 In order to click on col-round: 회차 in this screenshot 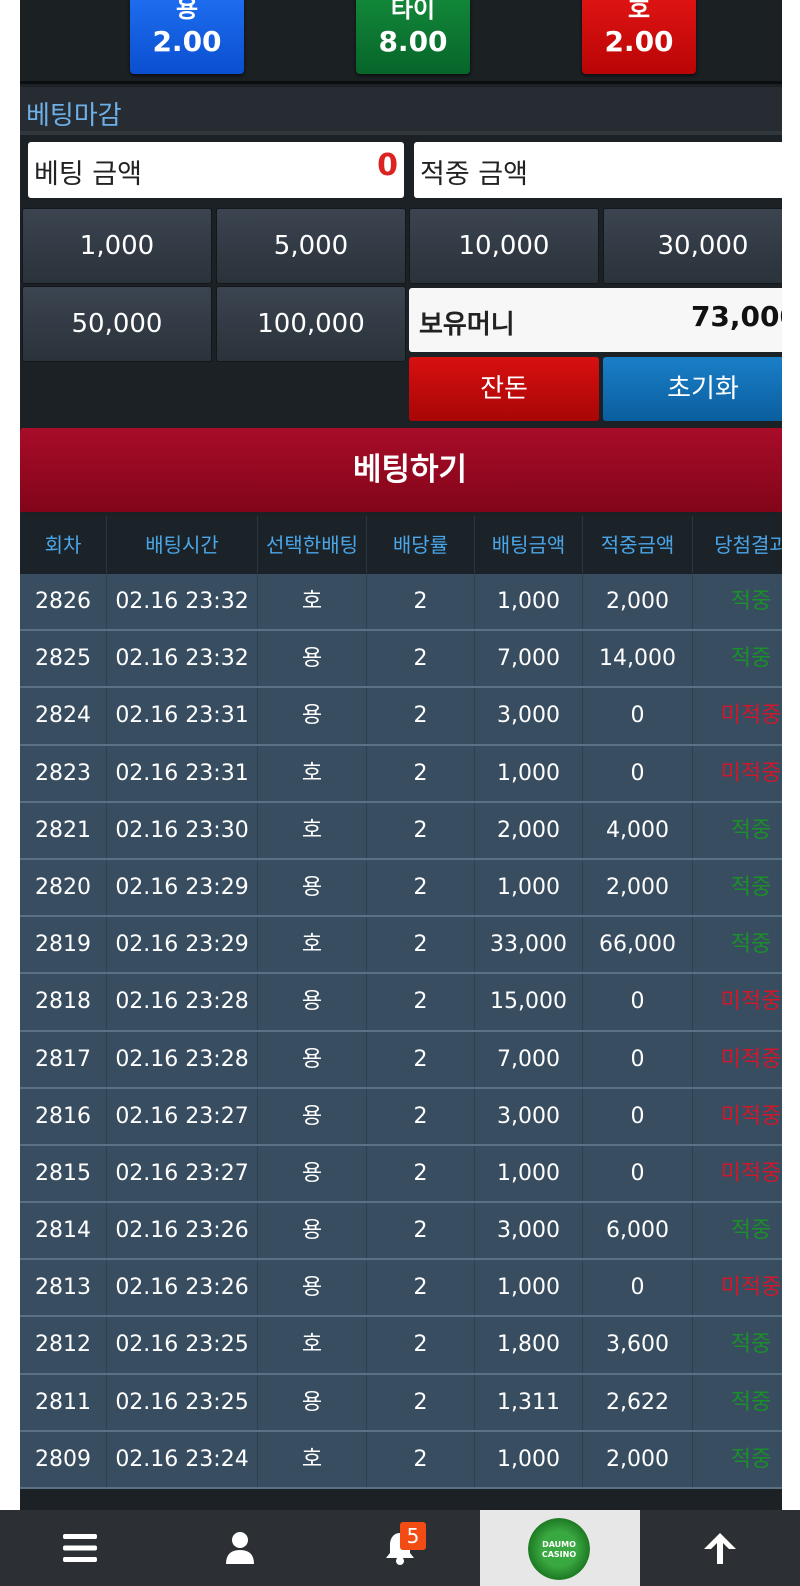, I will do `click(63, 545)`.